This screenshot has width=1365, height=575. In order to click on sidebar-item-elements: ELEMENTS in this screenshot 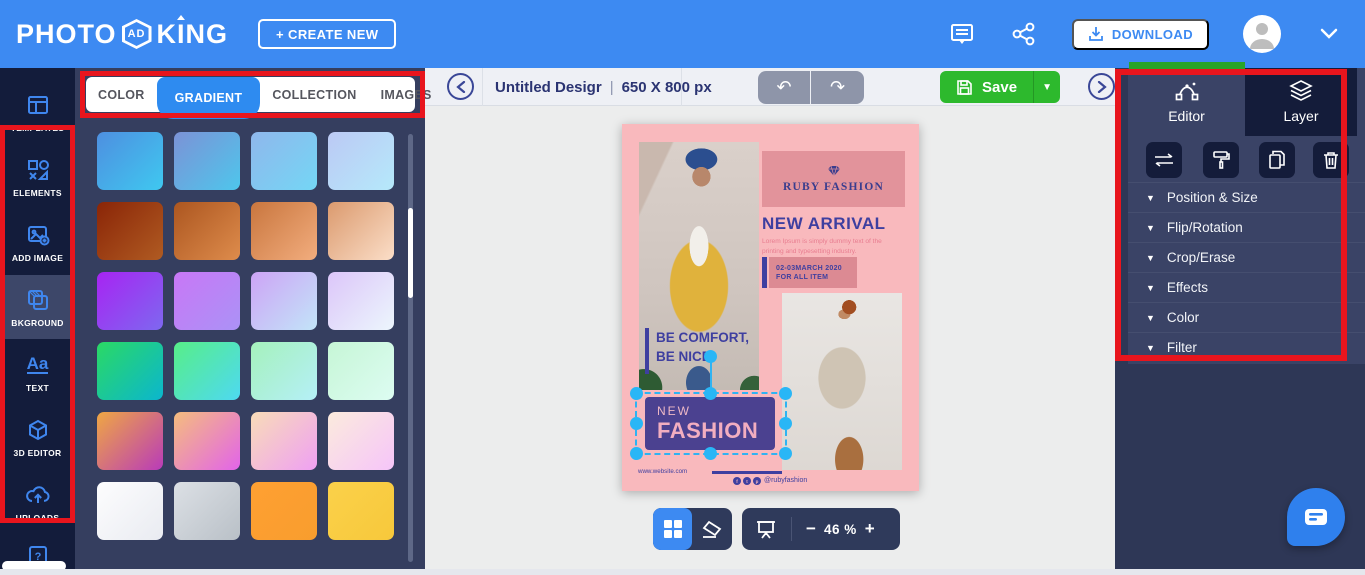, I will do `click(37, 177)`.